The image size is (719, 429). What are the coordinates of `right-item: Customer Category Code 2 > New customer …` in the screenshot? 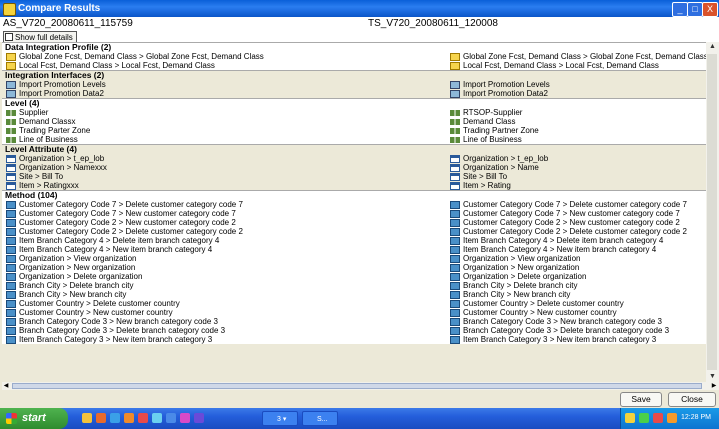 It's located at (578, 222).